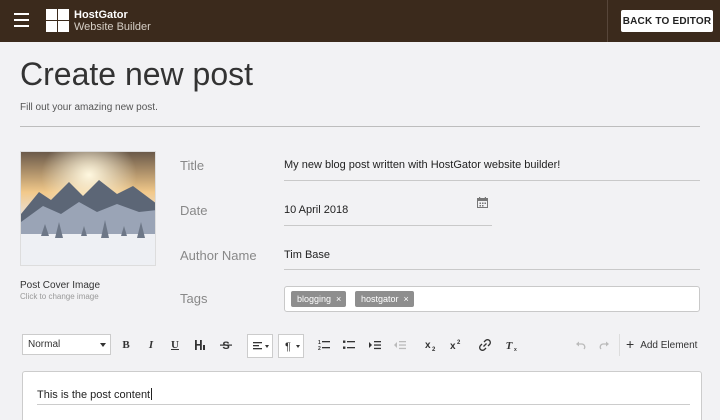  Describe the element at coordinates (485, 345) in the screenshot. I see `link-icon` at that location.